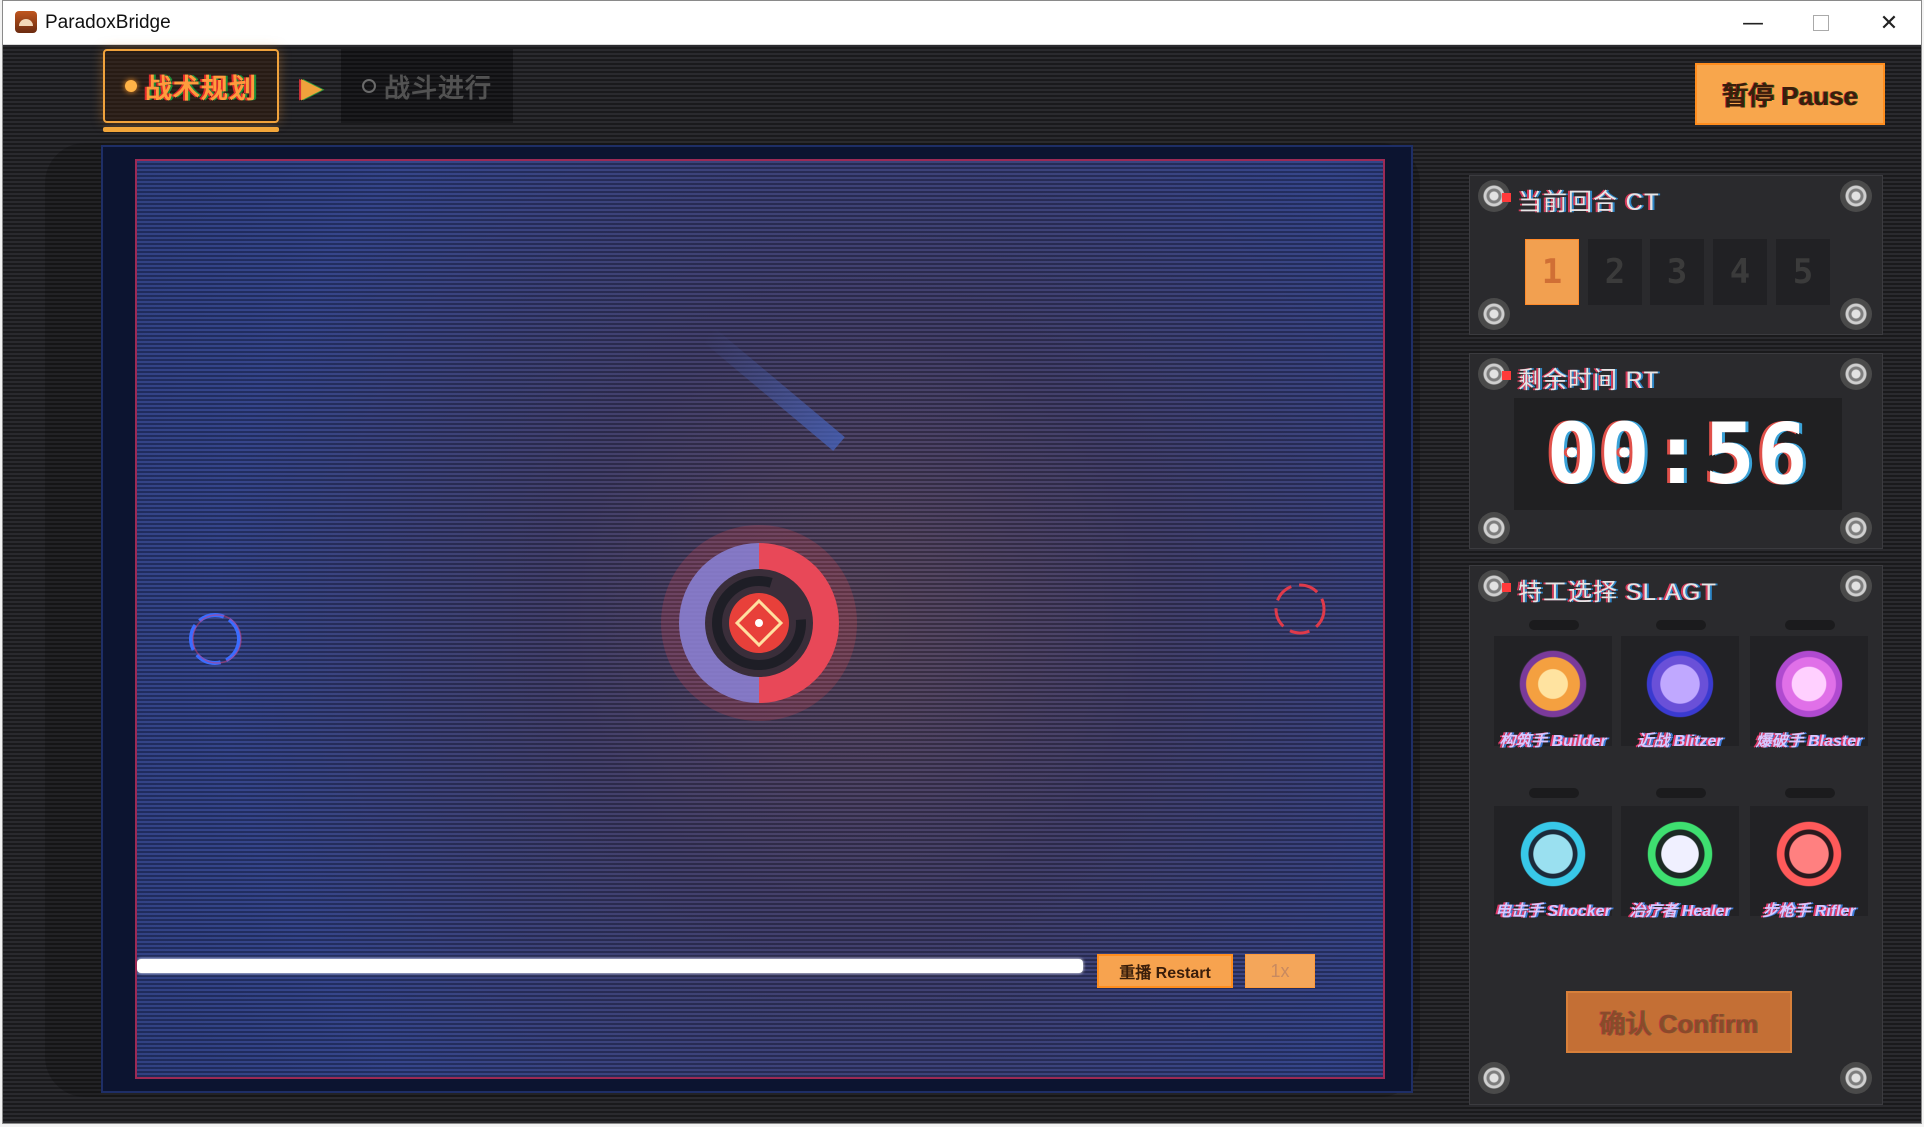 The image size is (1924, 1127). I want to click on agent-card-healer: 治疗者 Healer, so click(1680, 863).